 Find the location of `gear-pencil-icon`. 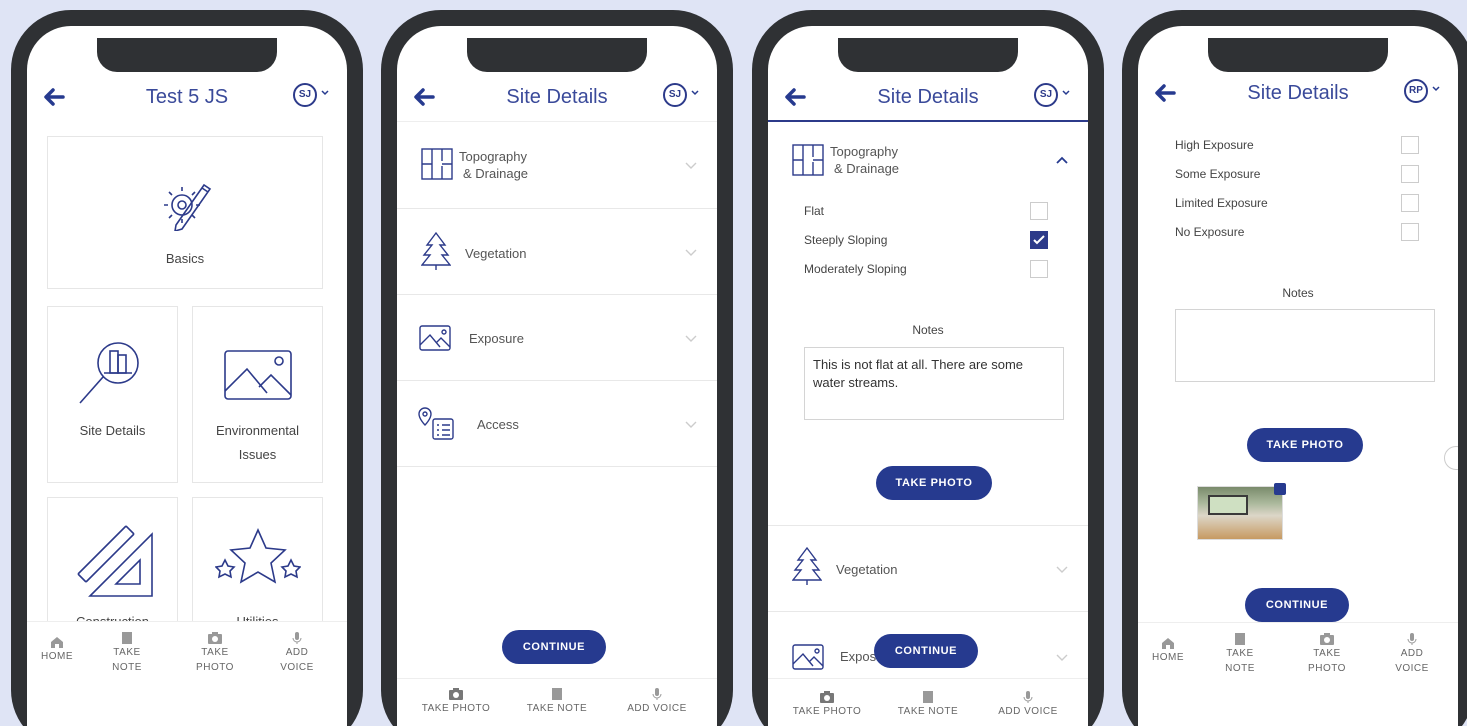

gear-pencil-icon is located at coordinates (186, 201).